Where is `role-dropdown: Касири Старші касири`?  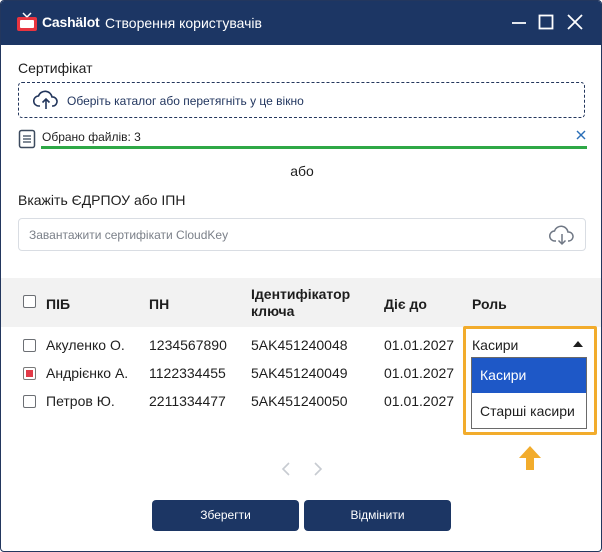 role-dropdown: Касири Старші касири is located at coordinates (529, 393).